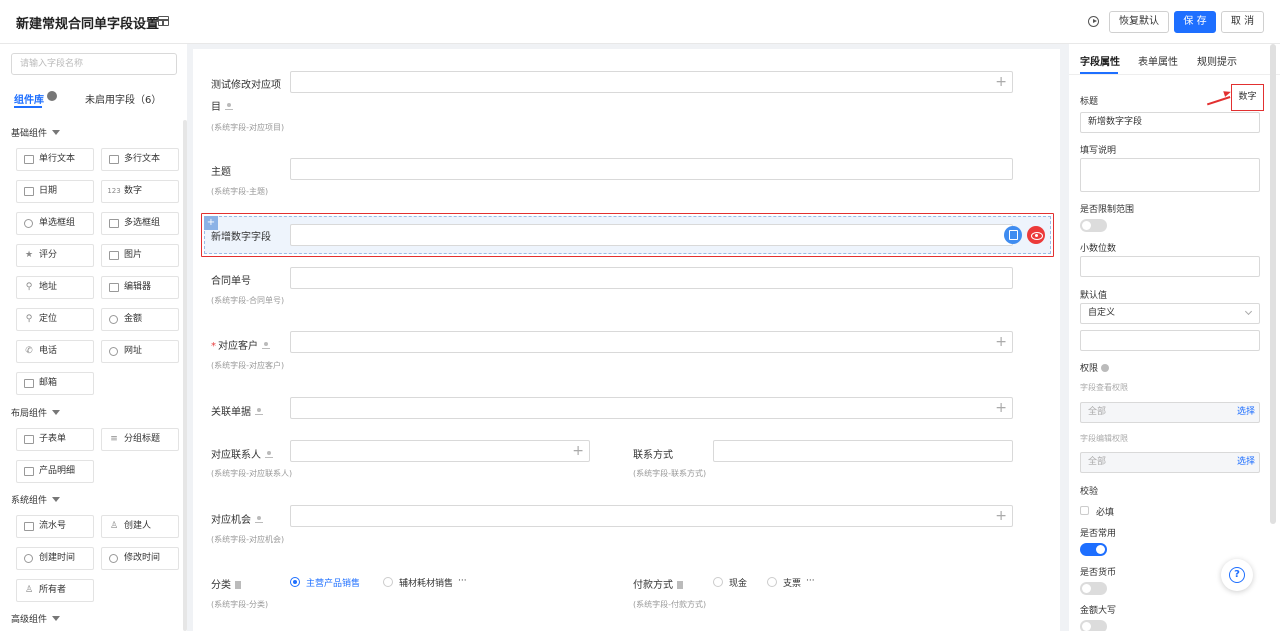  I want to click on component-button: ⚲ 地址, so click(55, 287).